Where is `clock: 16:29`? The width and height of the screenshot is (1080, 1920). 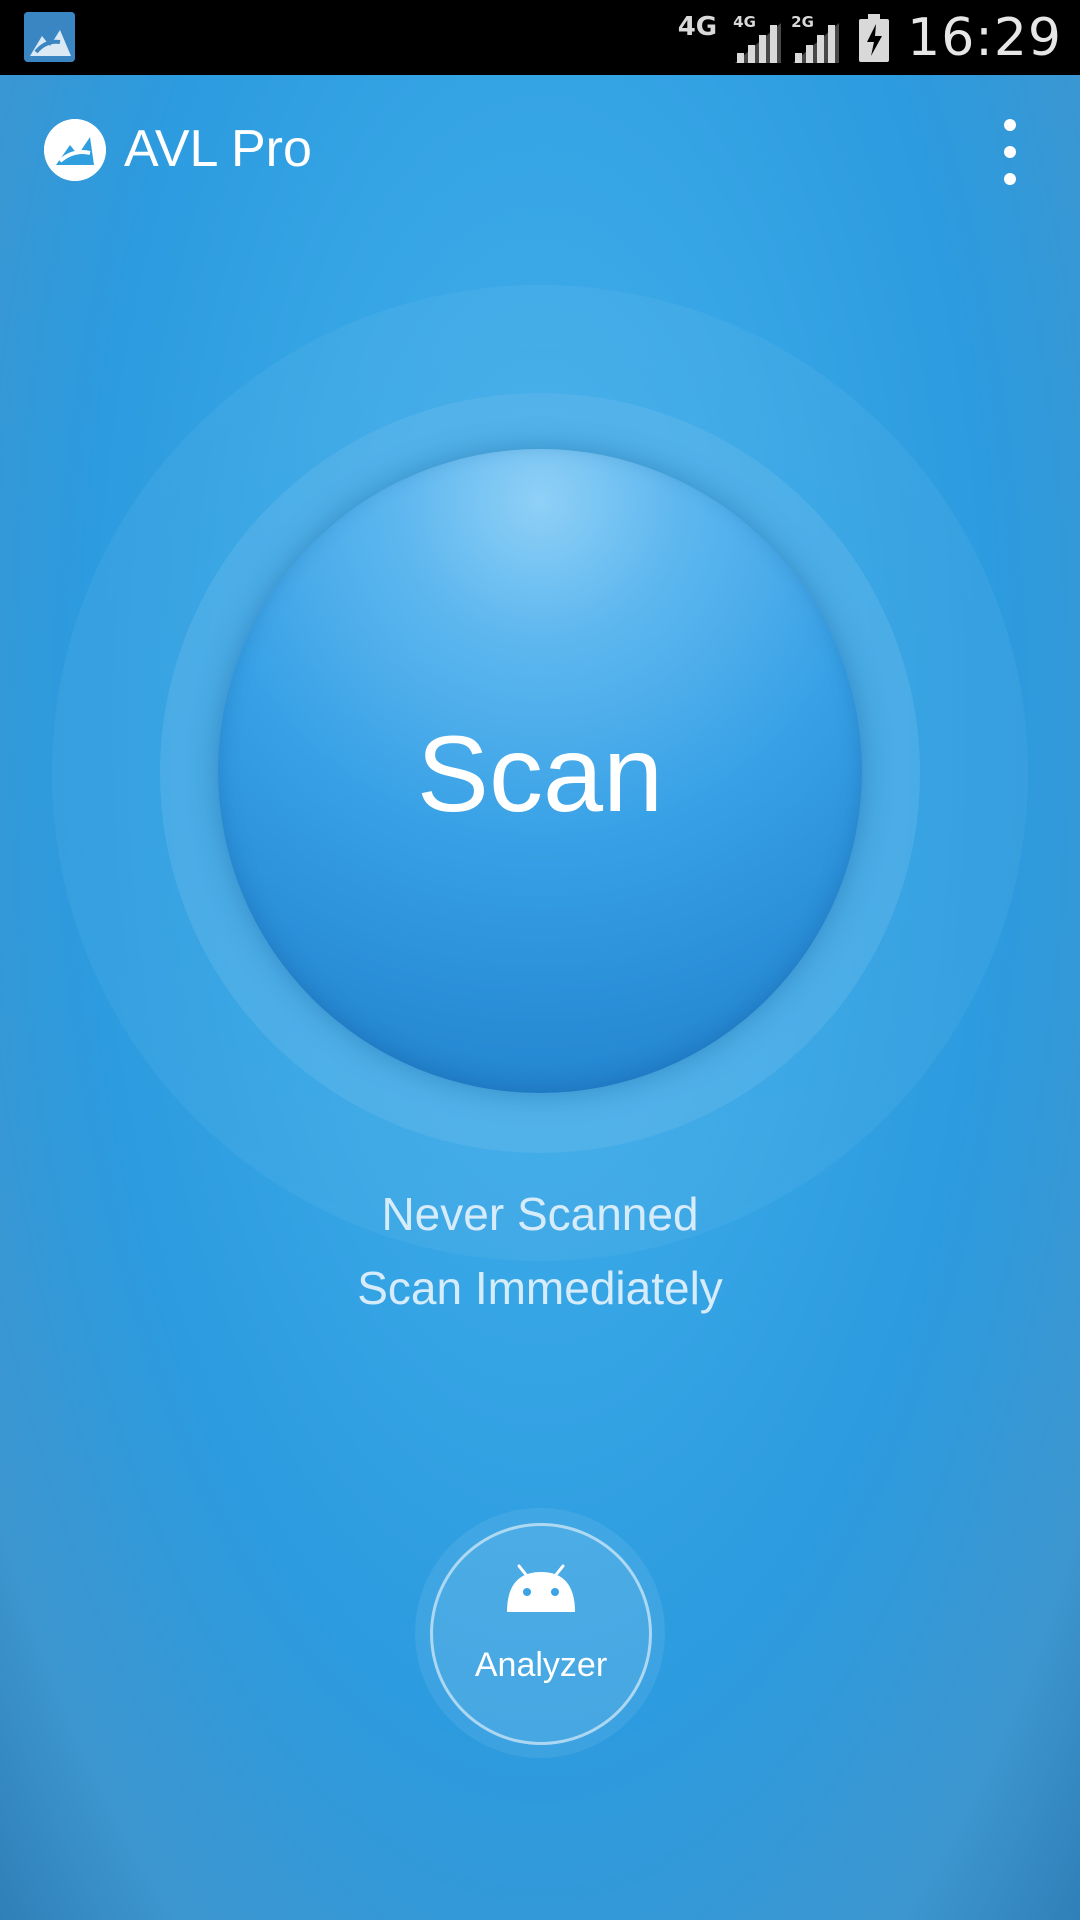
clock: 16:29 is located at coordinates (984, 37).